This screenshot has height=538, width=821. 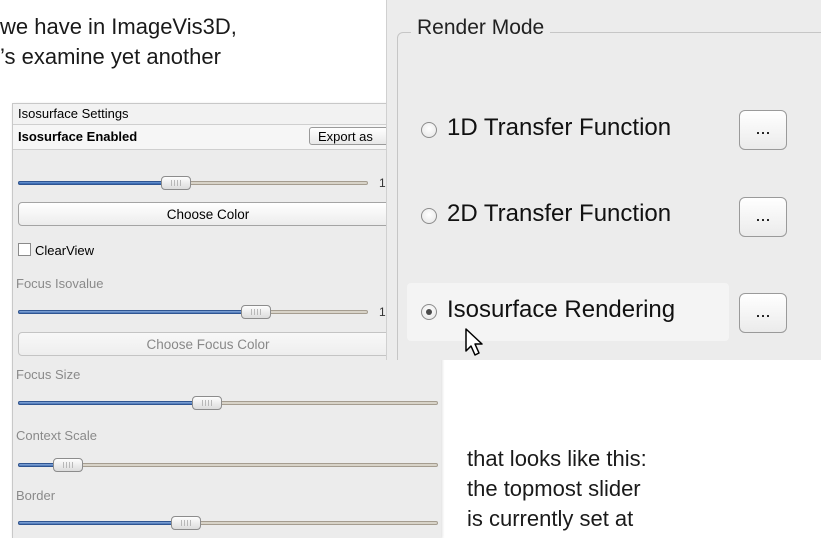 What do you see at coordinates (56, 435) in the screenshot?
I see `context-scale-label: Context Scale` at bounding box center [56, 435].